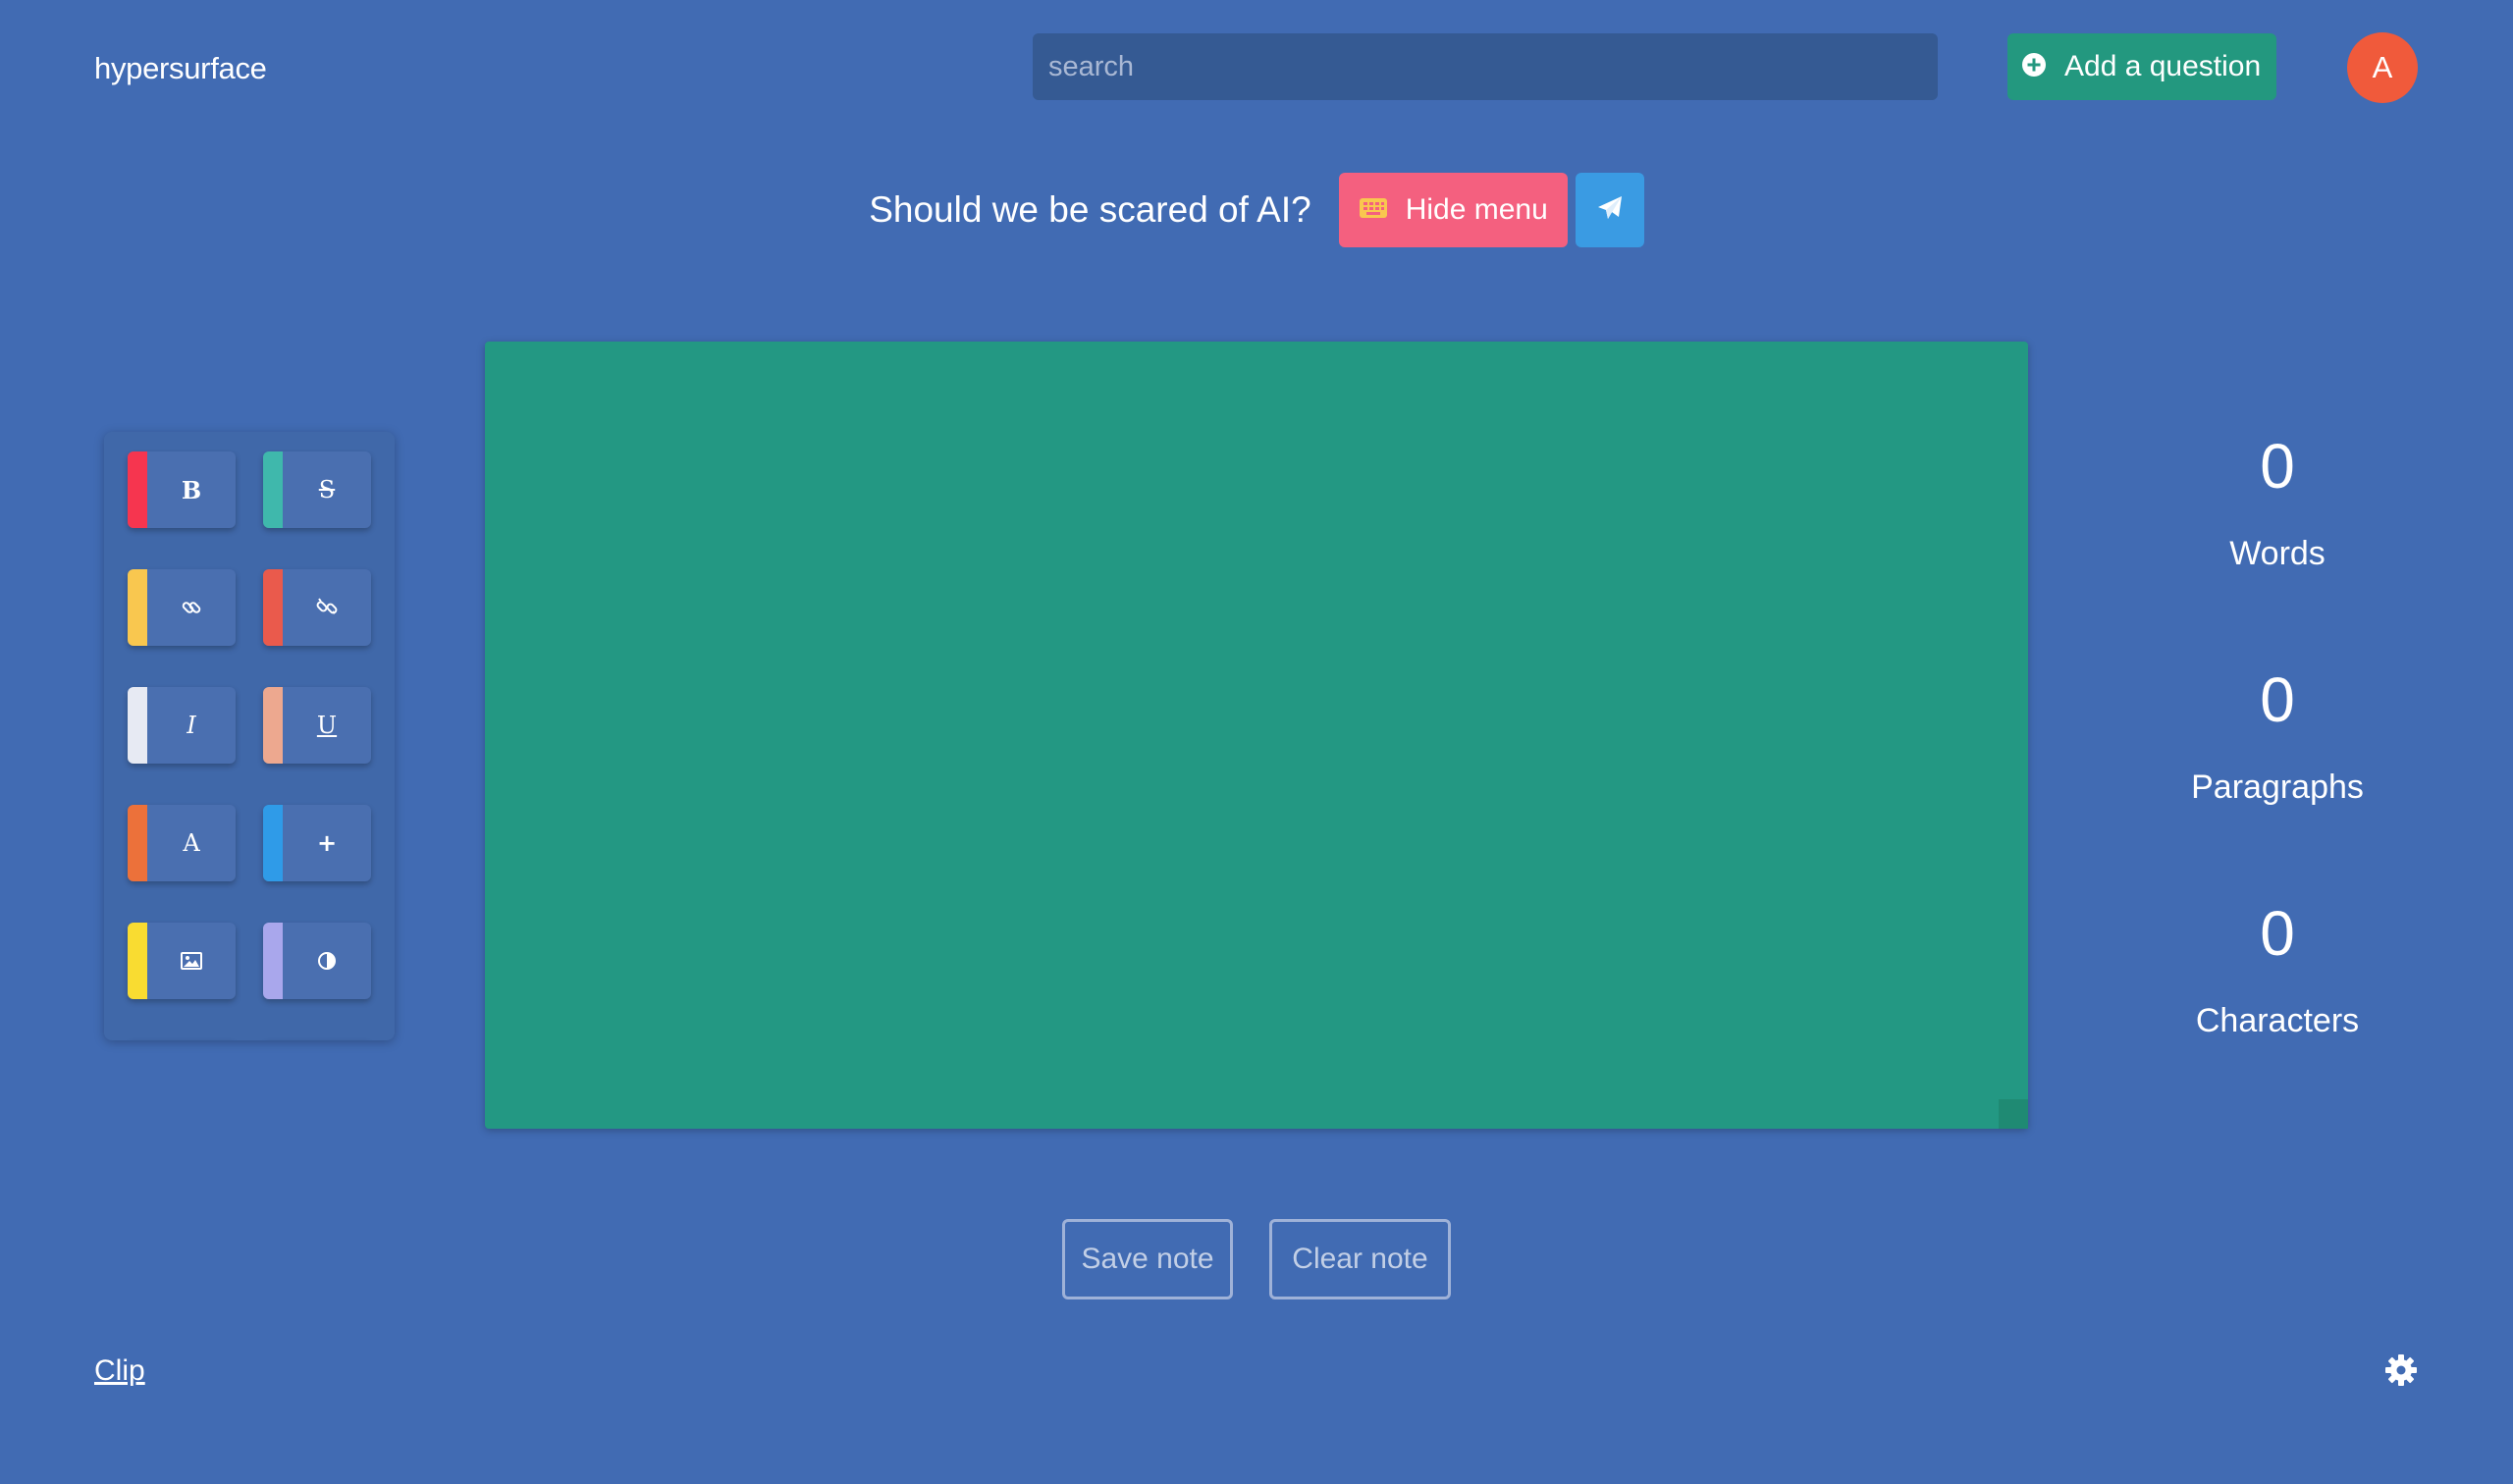  Describe the element at coordinates (317, 490) in the screenshot. I see `strikethrough-button: S` at that location.